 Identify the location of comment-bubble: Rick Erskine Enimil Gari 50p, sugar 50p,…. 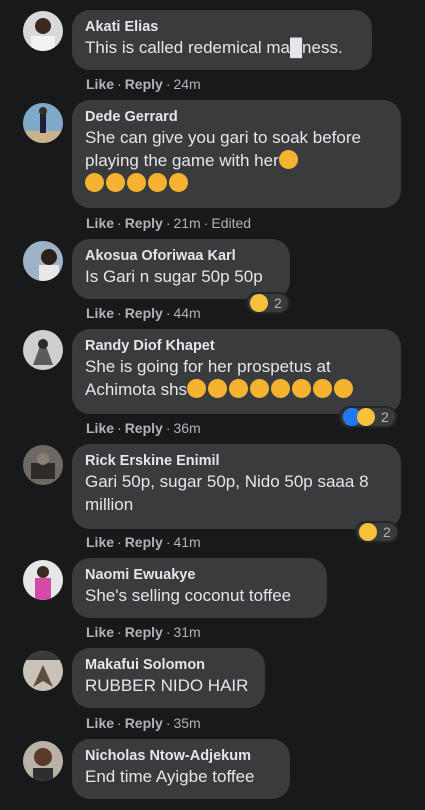
(236, 486).